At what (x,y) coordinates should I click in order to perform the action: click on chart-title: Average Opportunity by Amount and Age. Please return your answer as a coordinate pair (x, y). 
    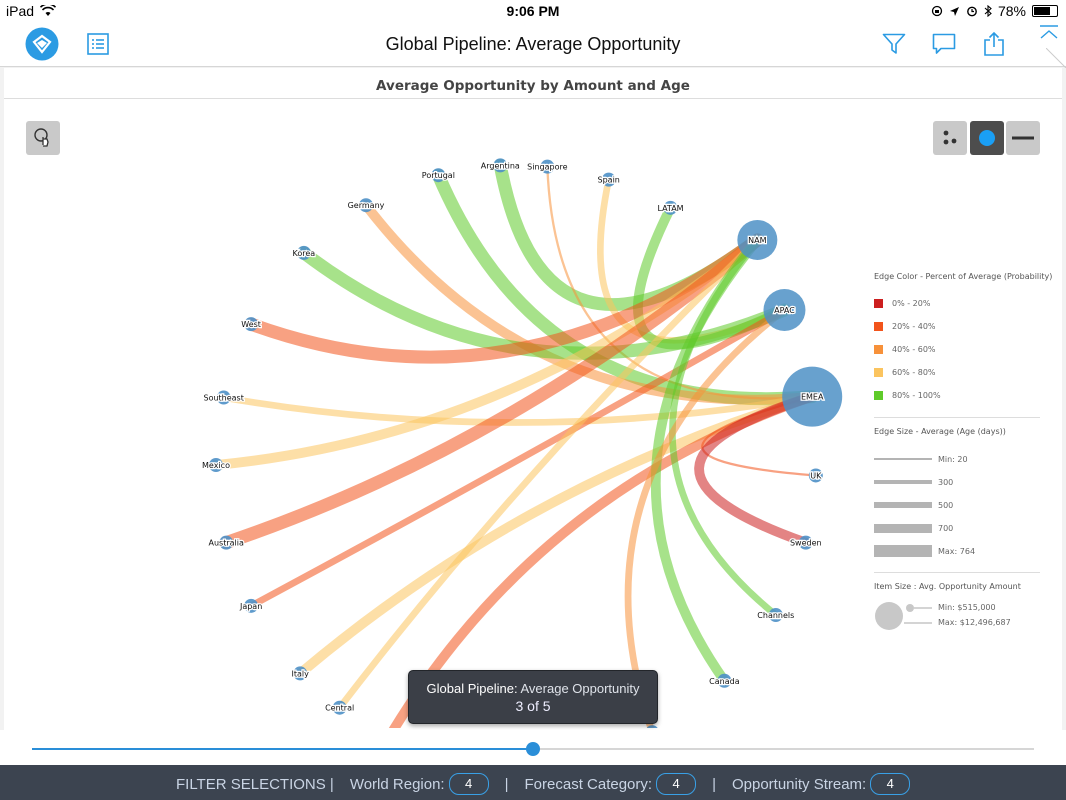
    Looking at the image, I should click on (533, 86).